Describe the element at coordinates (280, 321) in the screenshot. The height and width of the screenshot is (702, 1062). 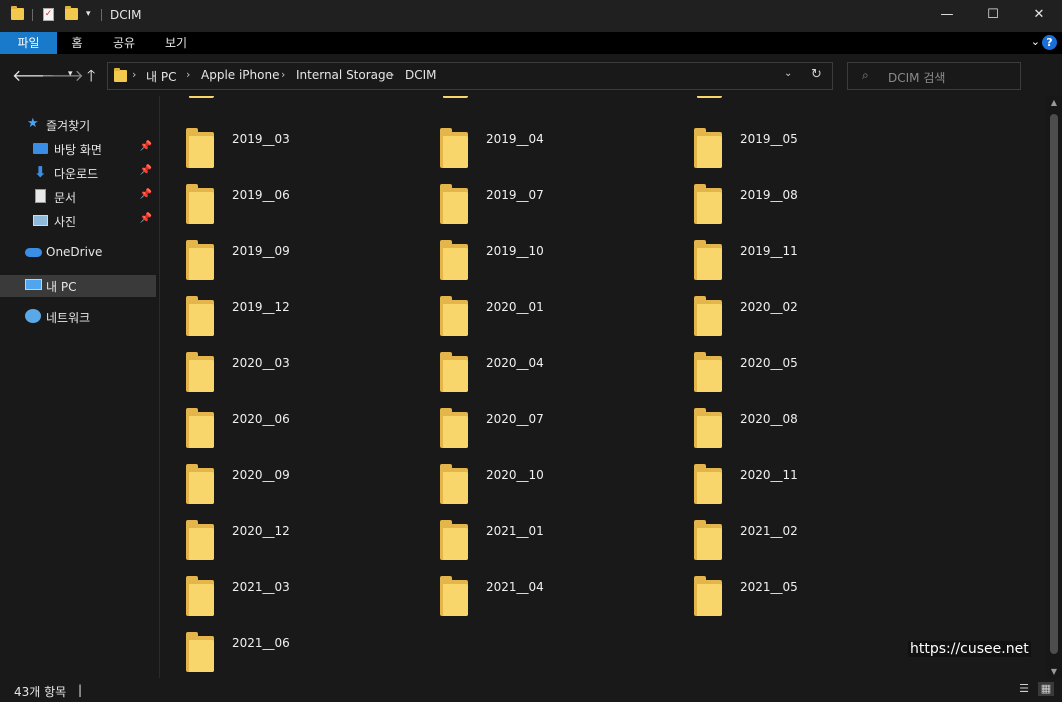
I see `folder-item: 2019__12` at that location.